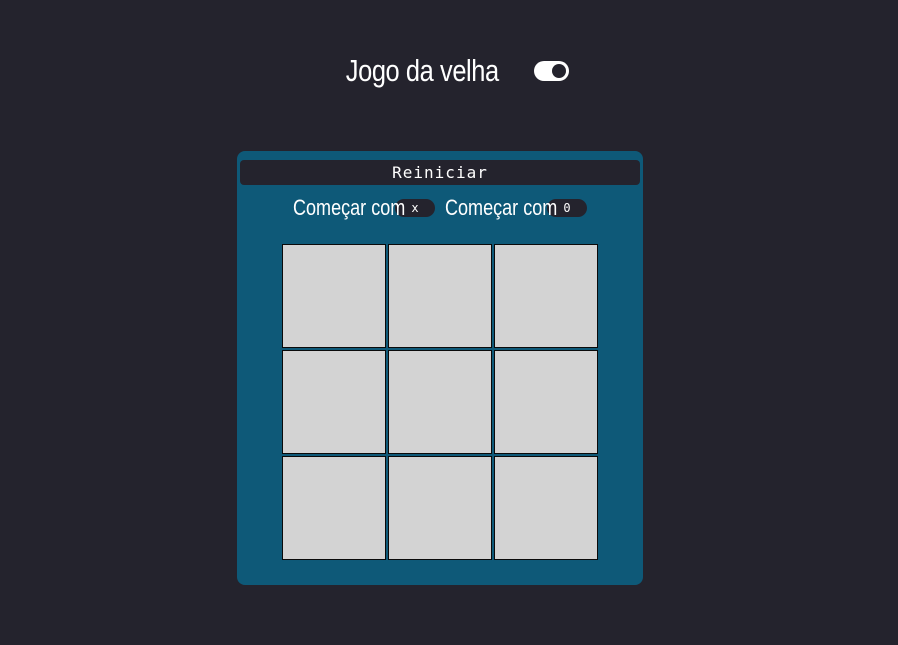  I want to click on page-title: Jogo da velha, so click(422, 70).